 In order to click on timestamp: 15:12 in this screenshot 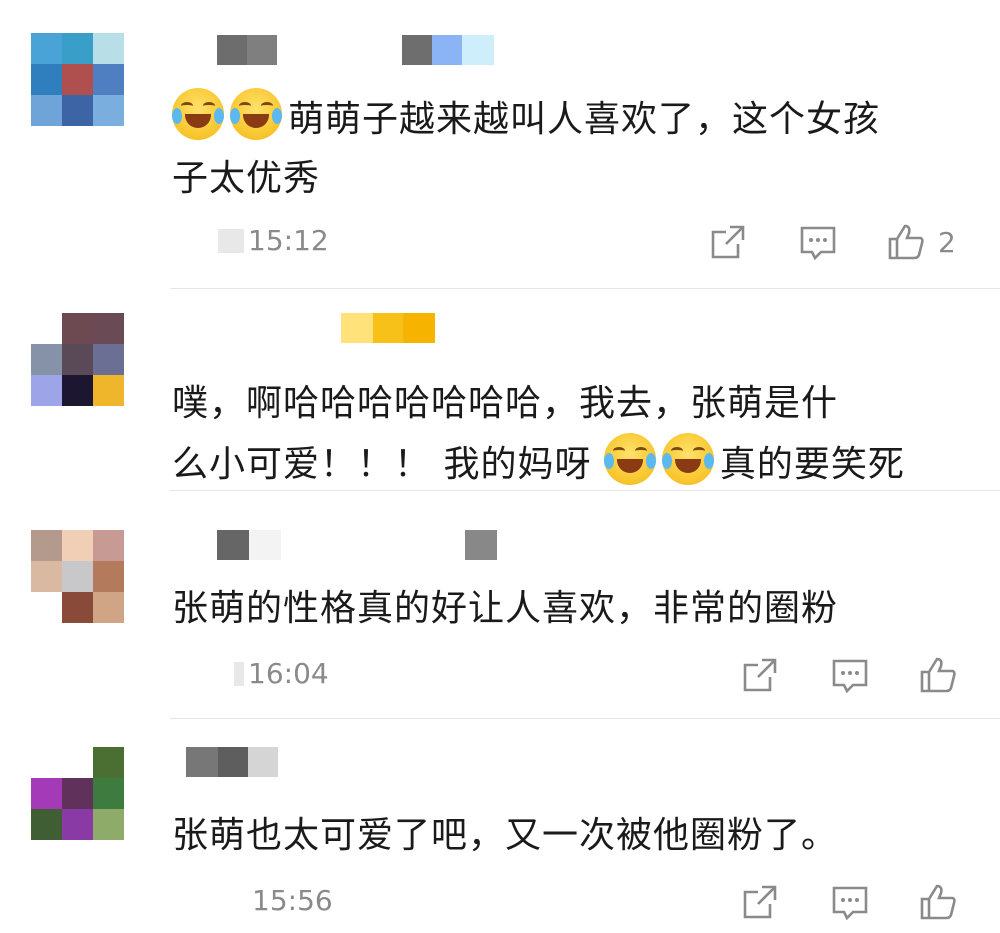, I will do `click(288, 240)`.